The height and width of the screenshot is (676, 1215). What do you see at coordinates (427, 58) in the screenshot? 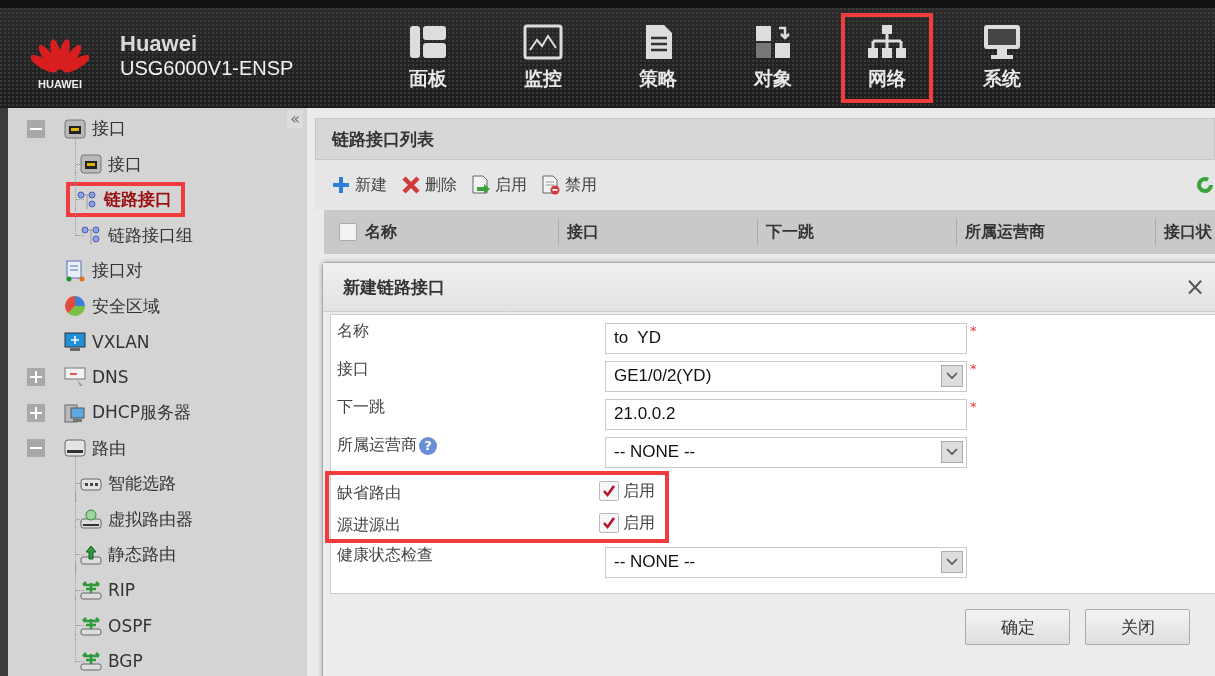
I see `nav-tab: 面板` at bounding box center [427, 58].